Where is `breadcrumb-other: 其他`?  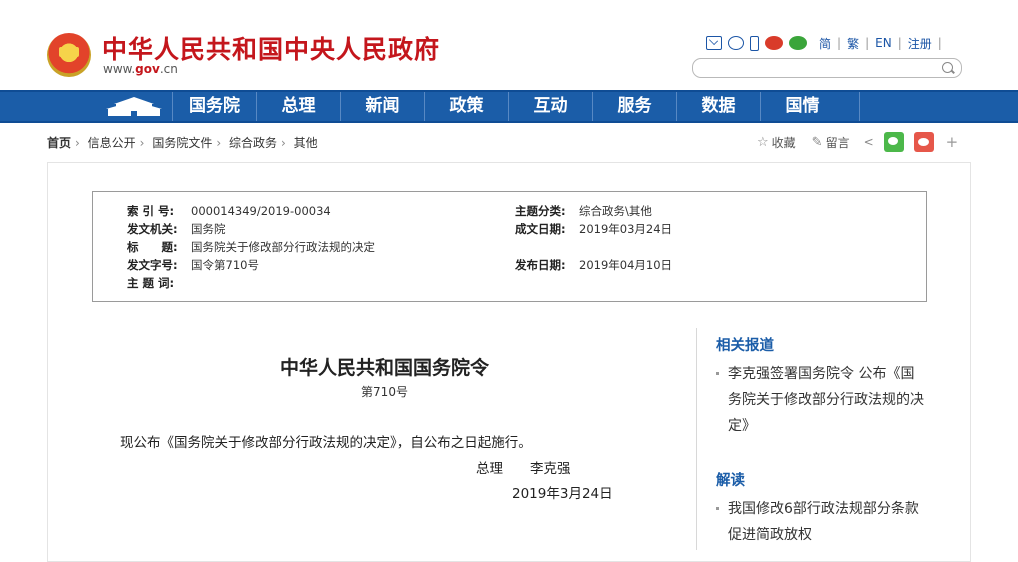 breadcrumb-other: 其他 is located at coordinates (306, 143).